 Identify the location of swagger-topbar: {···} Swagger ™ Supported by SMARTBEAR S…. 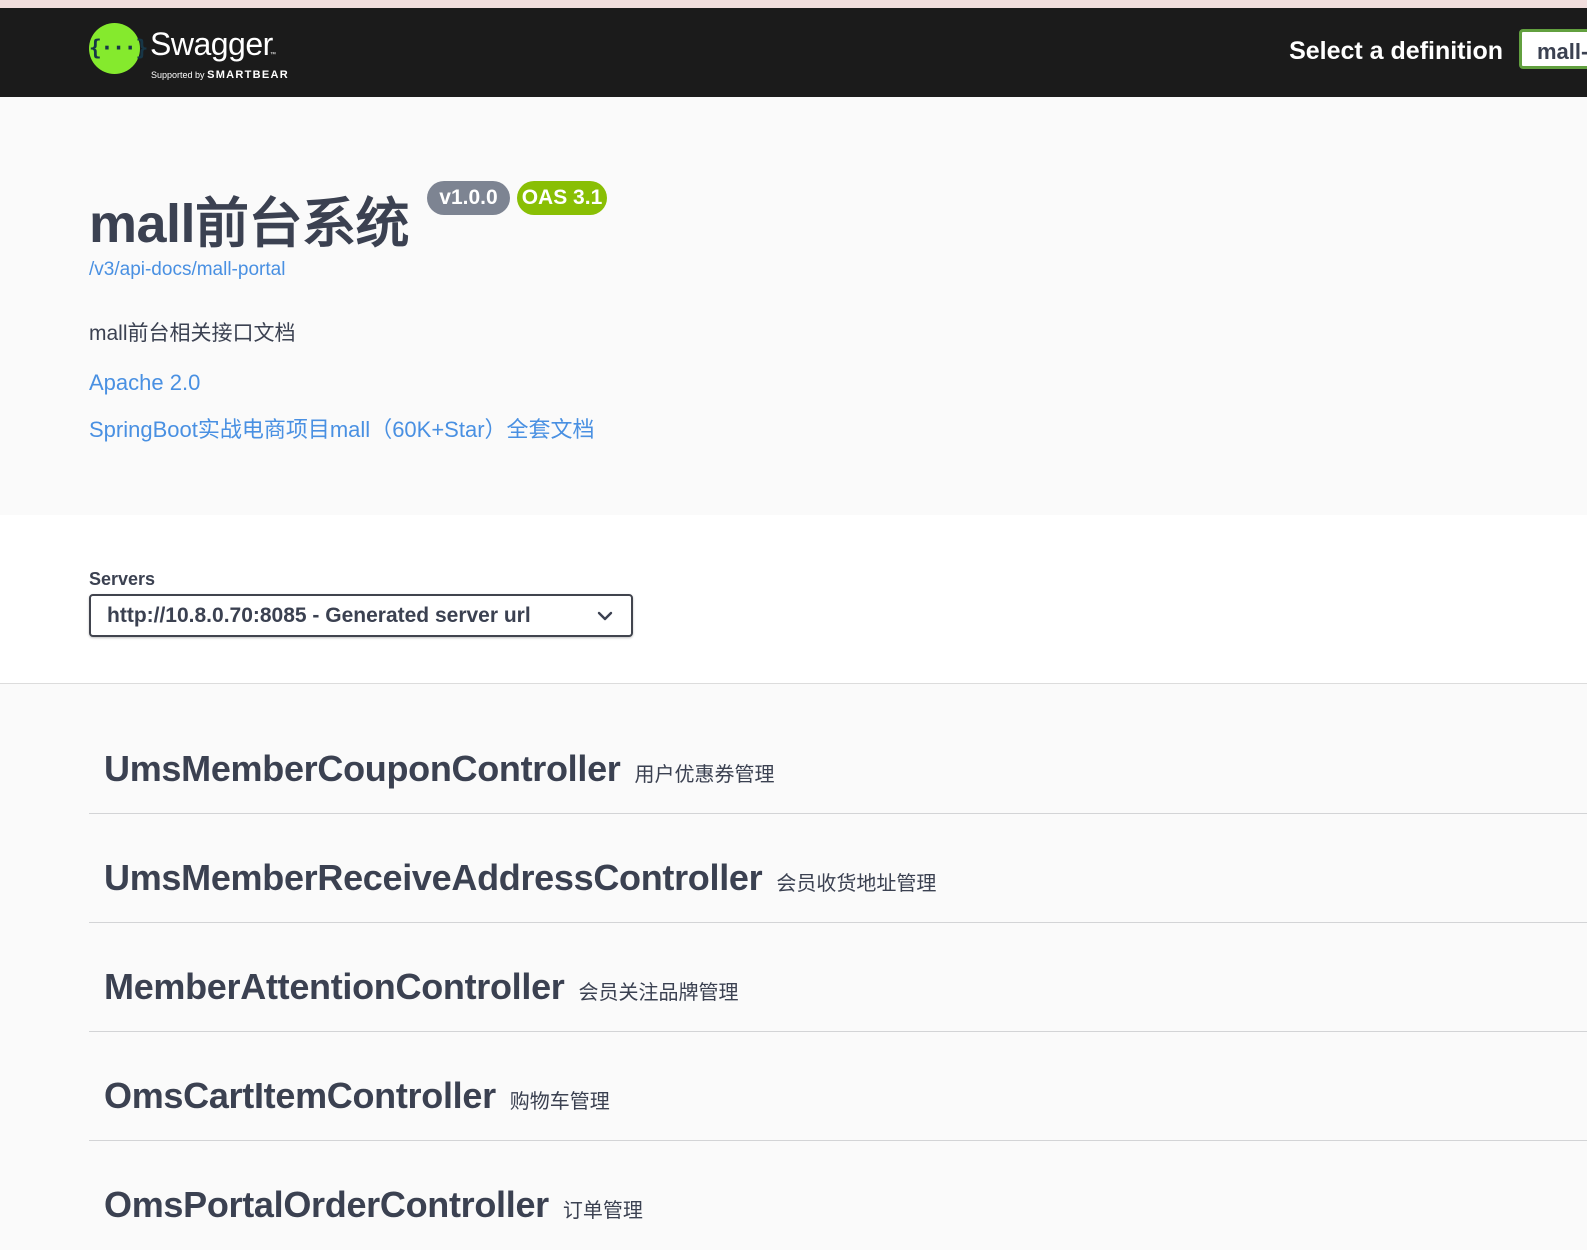
(793, 52).